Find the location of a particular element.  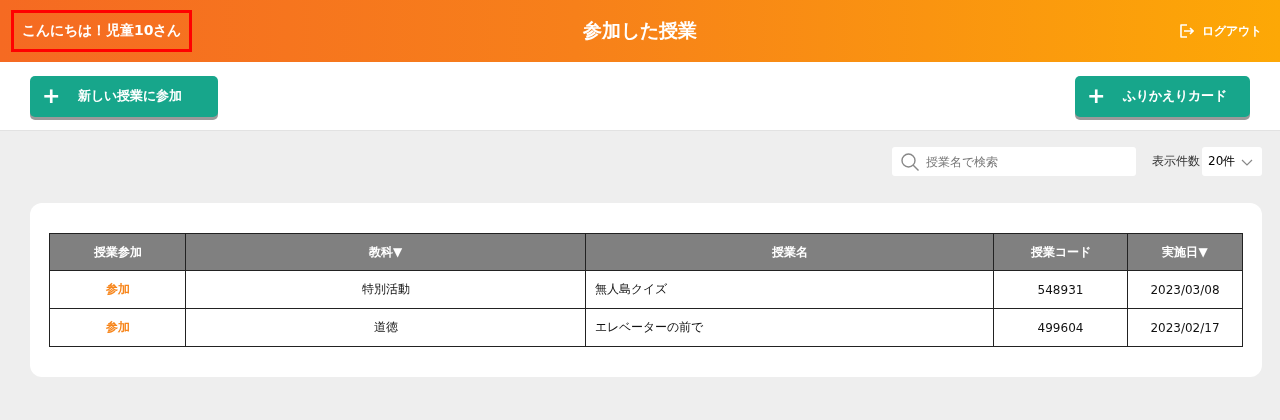

logout-link: ログアウト is located at coordinates (1220, 31).